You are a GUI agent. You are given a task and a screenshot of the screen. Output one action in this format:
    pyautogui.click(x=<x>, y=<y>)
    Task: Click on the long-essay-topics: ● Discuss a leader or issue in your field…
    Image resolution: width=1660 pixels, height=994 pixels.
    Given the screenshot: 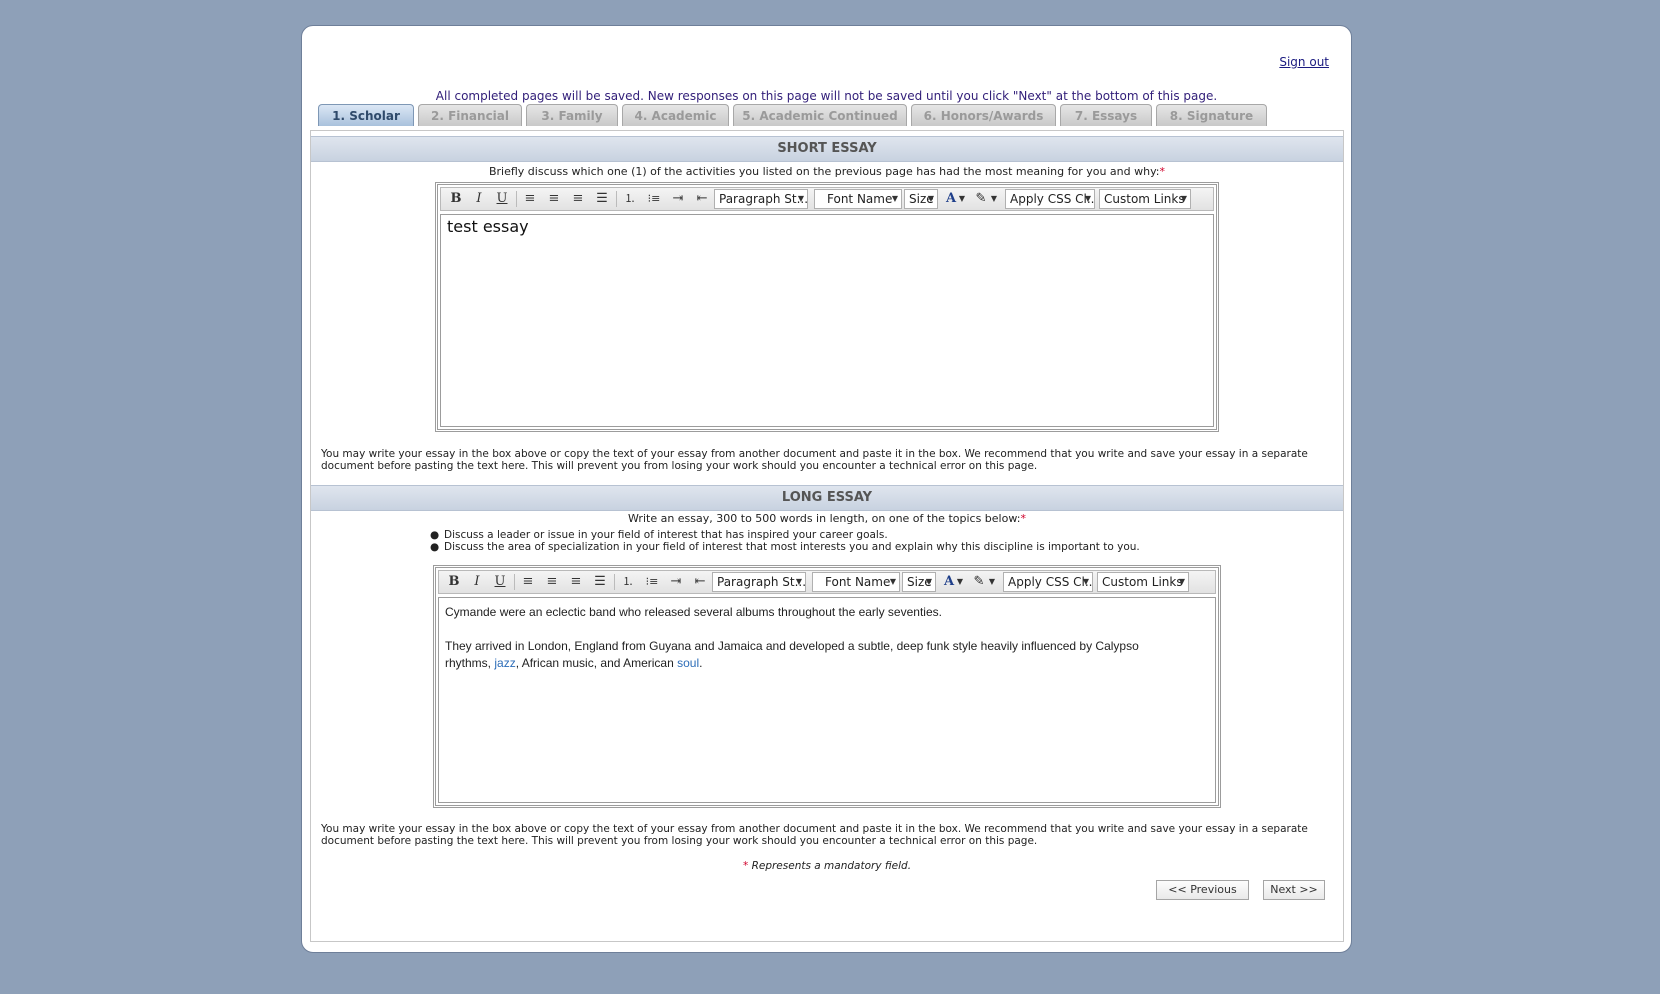 What is the action you would take?
    pyautogui.click(x=788, y=541)
    